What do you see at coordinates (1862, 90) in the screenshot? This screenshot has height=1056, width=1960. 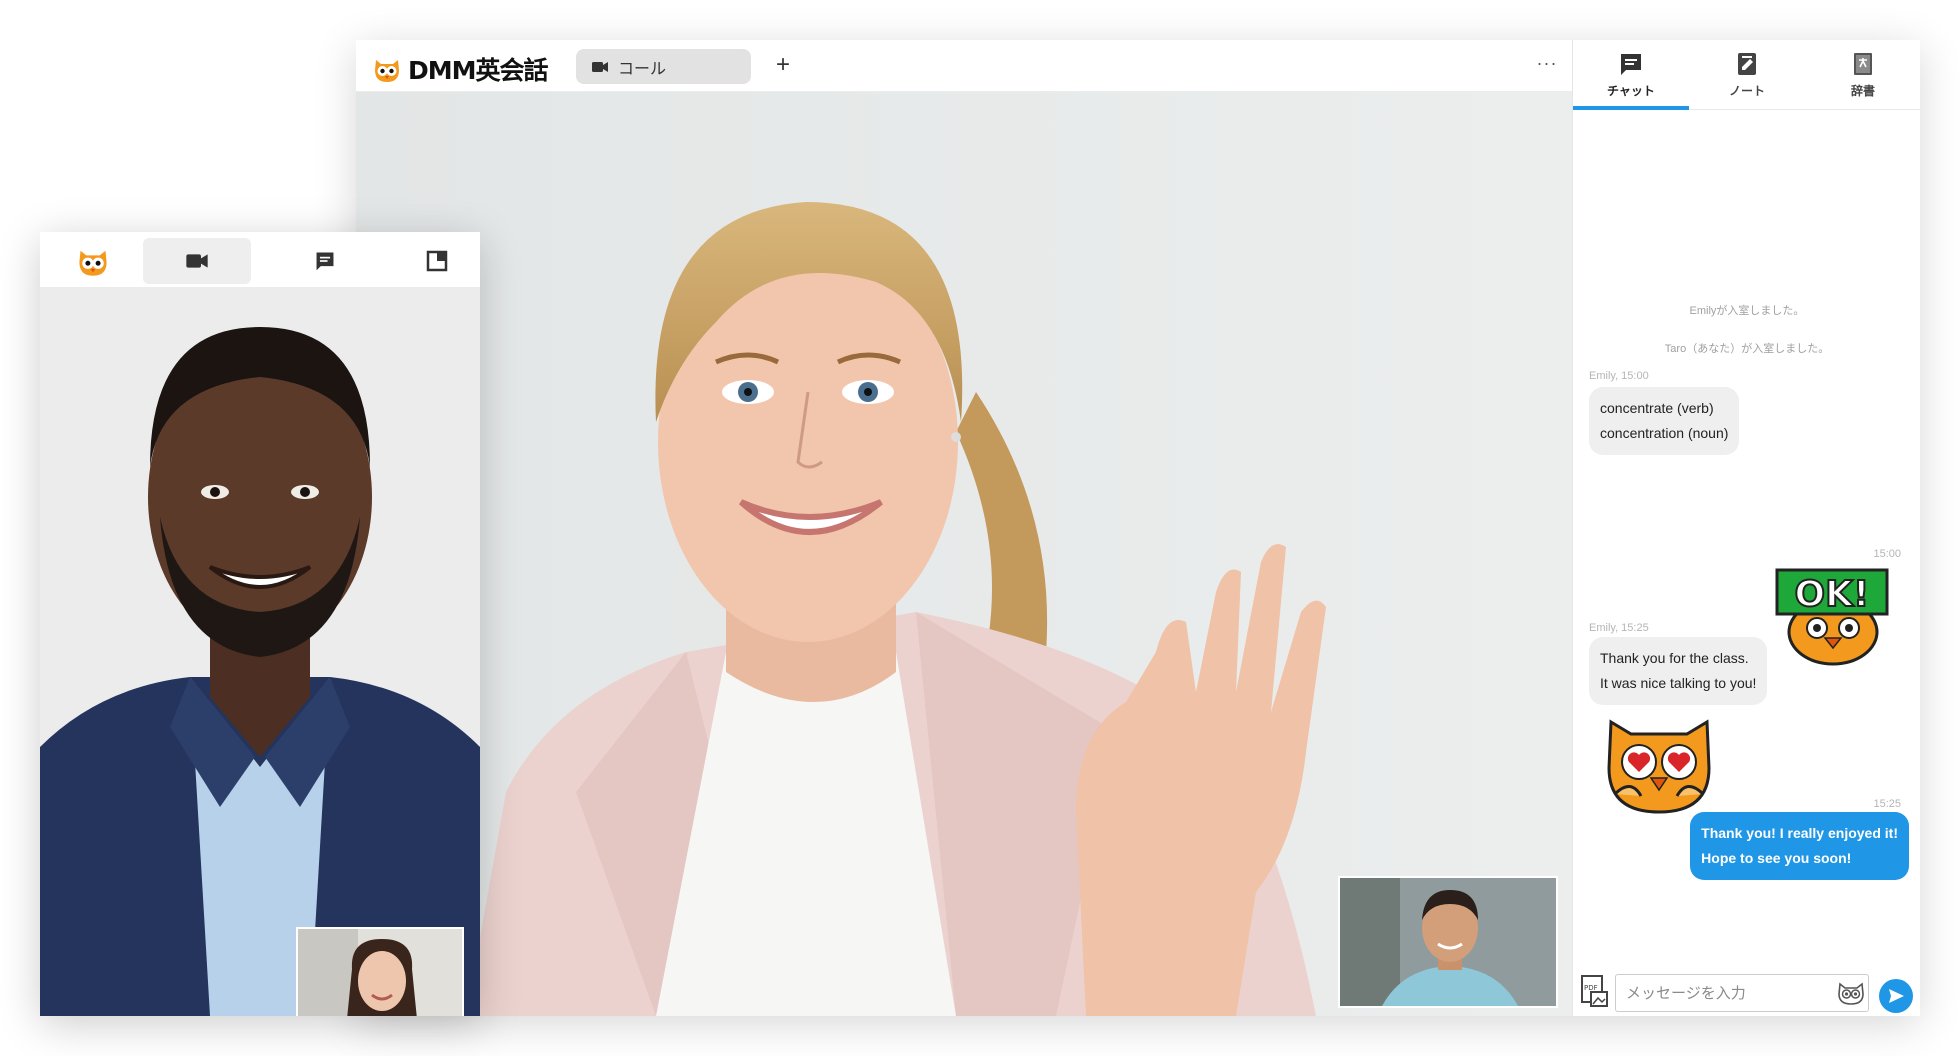 I see `tab-dictionary-label: 辞書` at bounding box center [1862, 90].